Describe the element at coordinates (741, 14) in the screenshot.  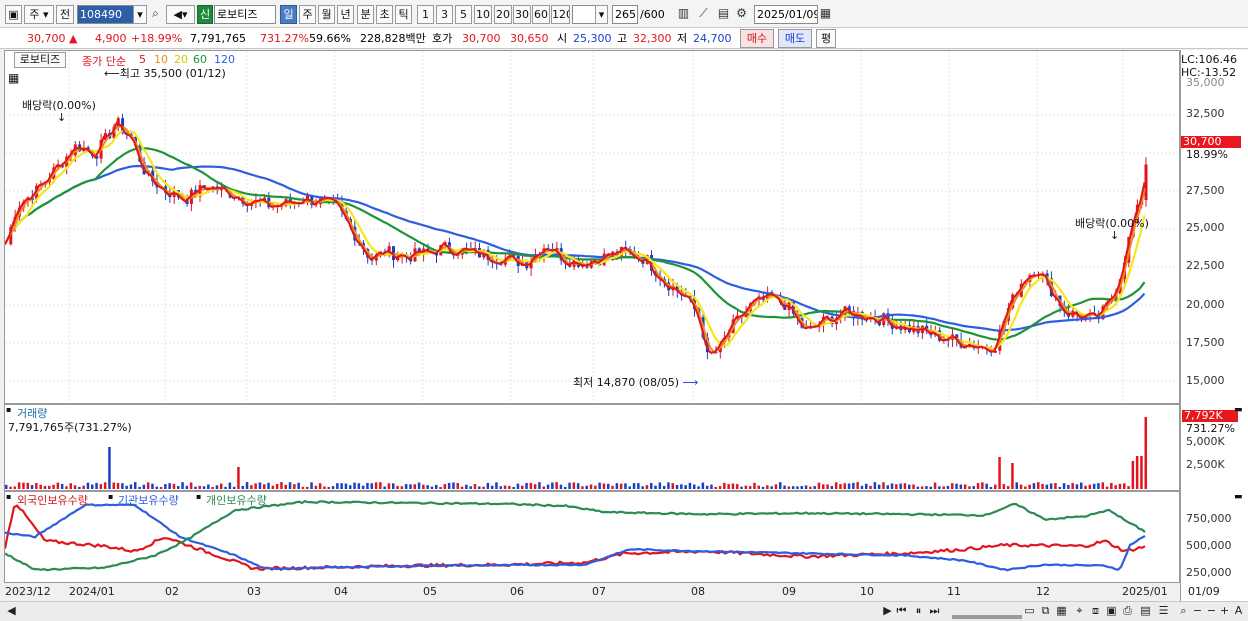
I see `gear-icon: ⚙` at that location.